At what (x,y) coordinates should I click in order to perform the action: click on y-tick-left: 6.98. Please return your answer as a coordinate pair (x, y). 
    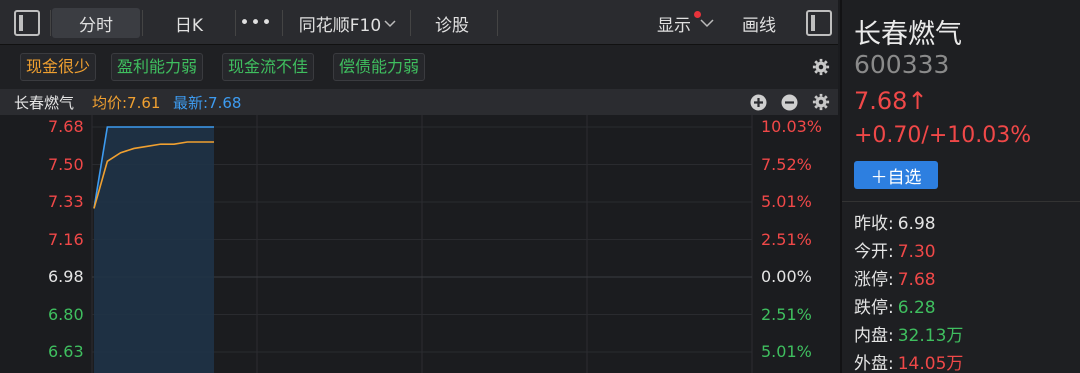
    Looking at the image, I should click on (66, 276).